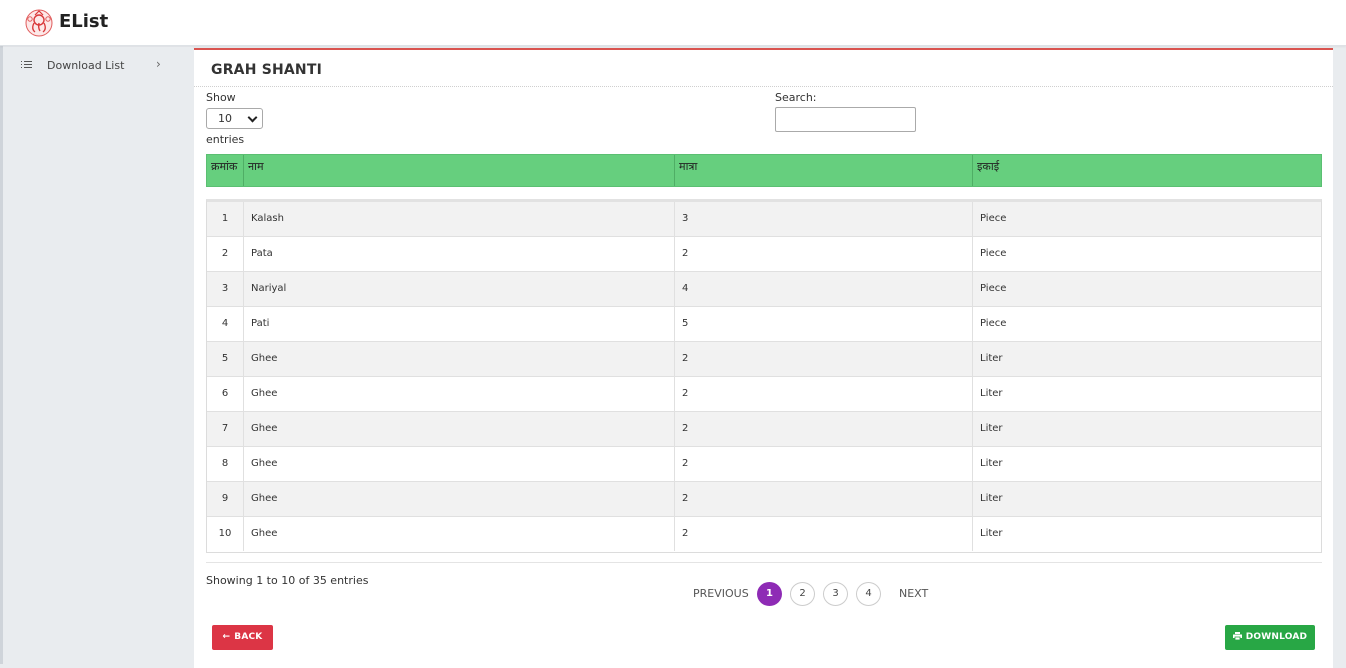 The height and width of the screenshot is (668, 1346). I want to click on table-row: 8 Ghee 2 Liter, so click(764, 464).